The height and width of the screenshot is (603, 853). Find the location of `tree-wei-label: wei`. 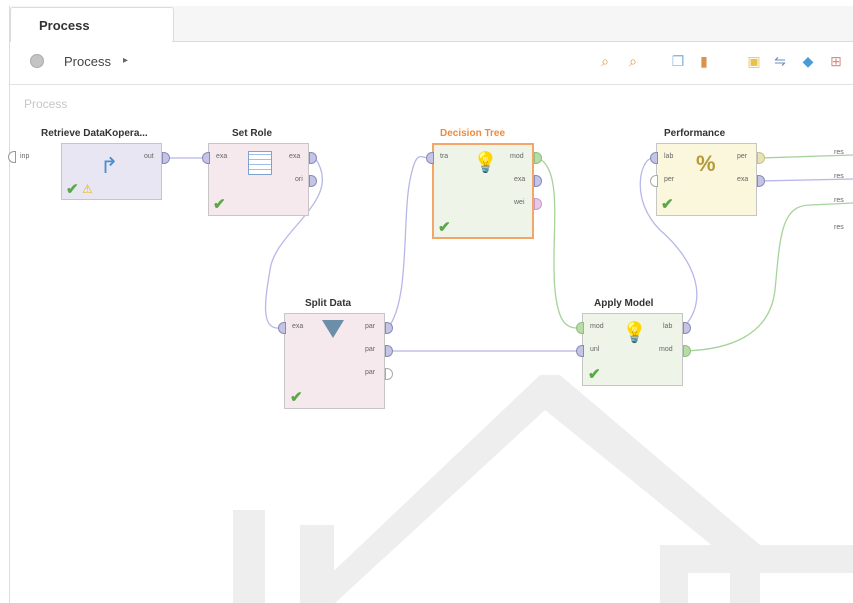

tree-wei-label: wei is located at coordinates (519, 202).